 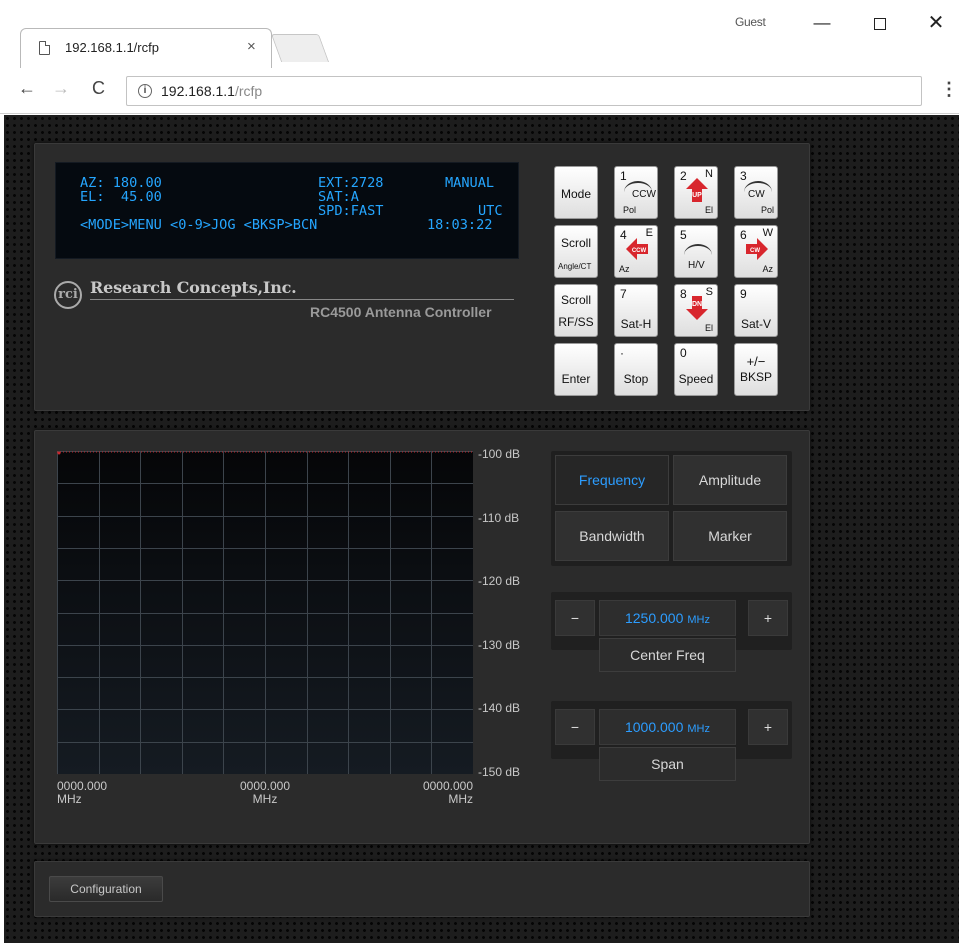 What do you see at coordinates (199, 225) in the screenshot?
I see `lcd-help: <MODE>MENU <0-9>JOG <BKSP>BCN` at bounding box center [199, 225].